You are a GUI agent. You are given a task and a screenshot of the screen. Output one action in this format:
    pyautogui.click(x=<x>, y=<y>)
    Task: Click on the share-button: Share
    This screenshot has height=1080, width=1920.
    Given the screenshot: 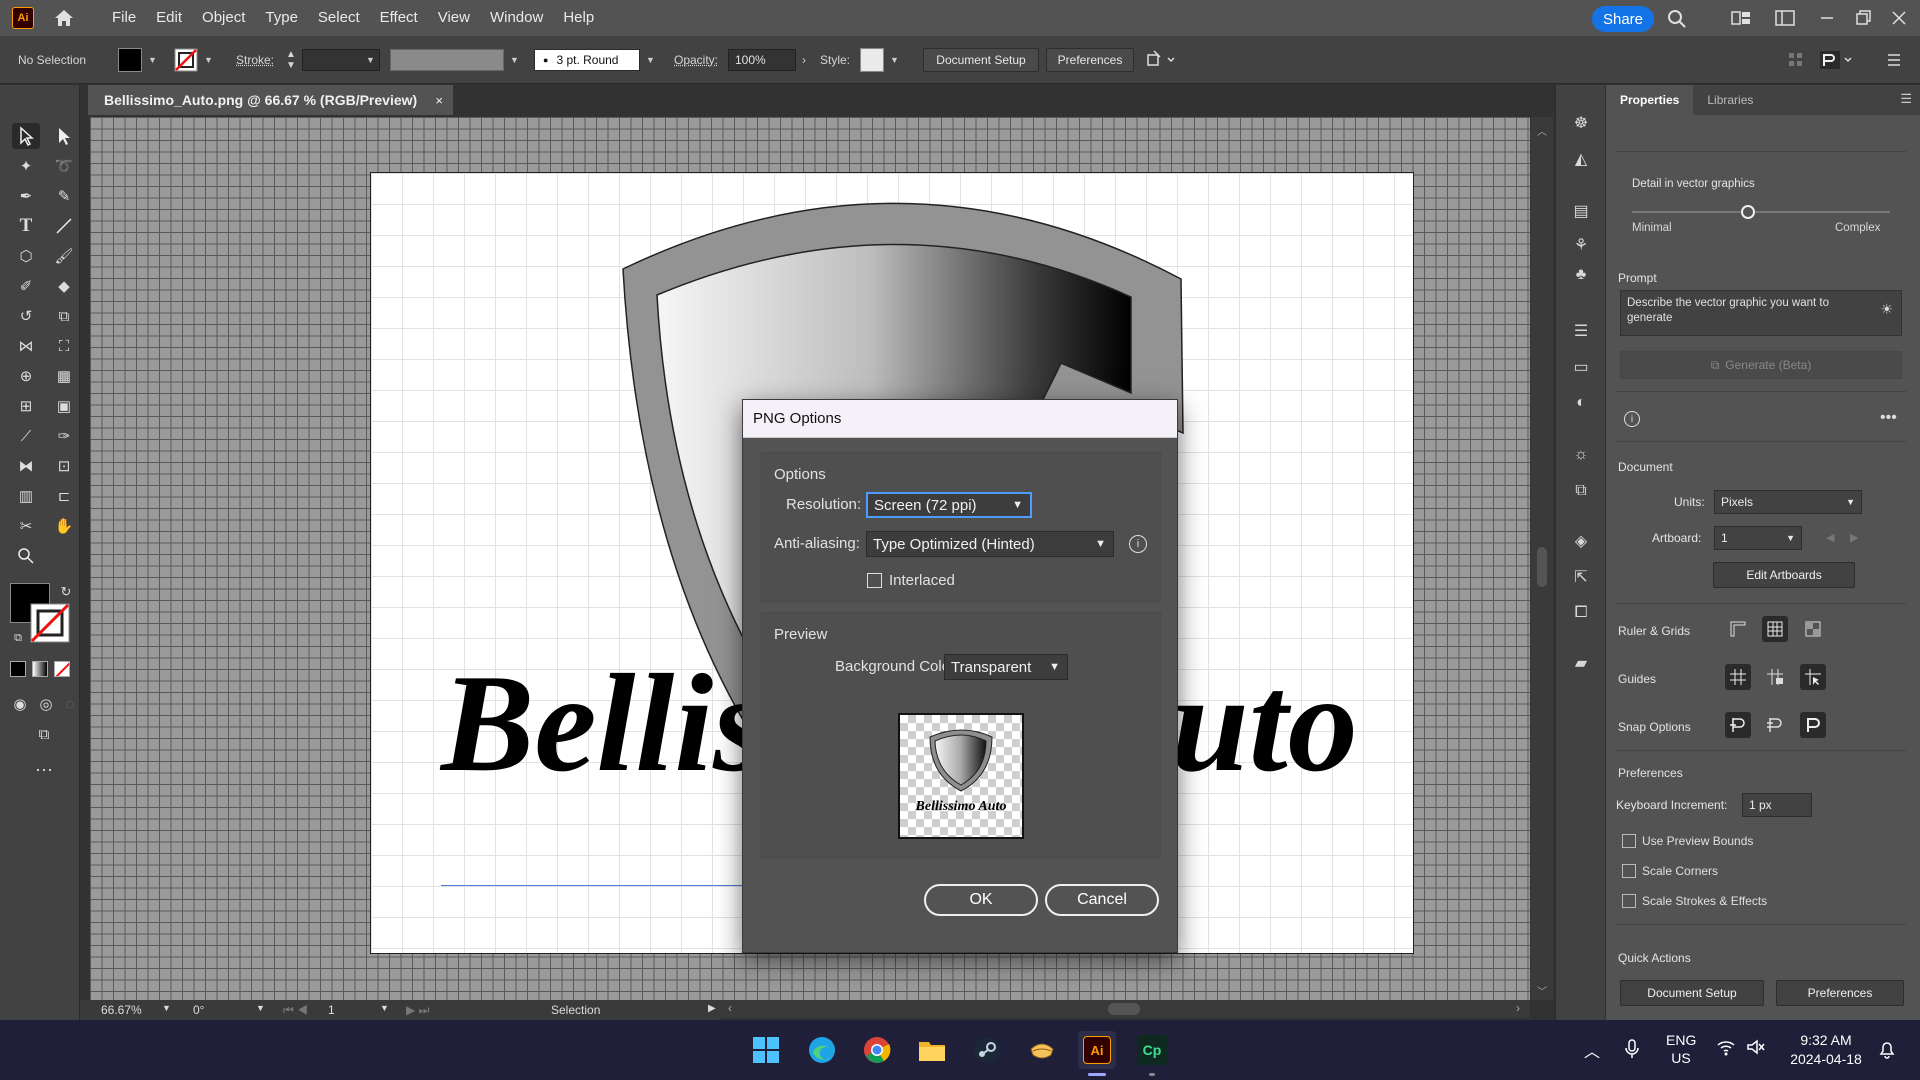 What is the action you would take?
    pyautogui.click(x=1623, y=19)
    